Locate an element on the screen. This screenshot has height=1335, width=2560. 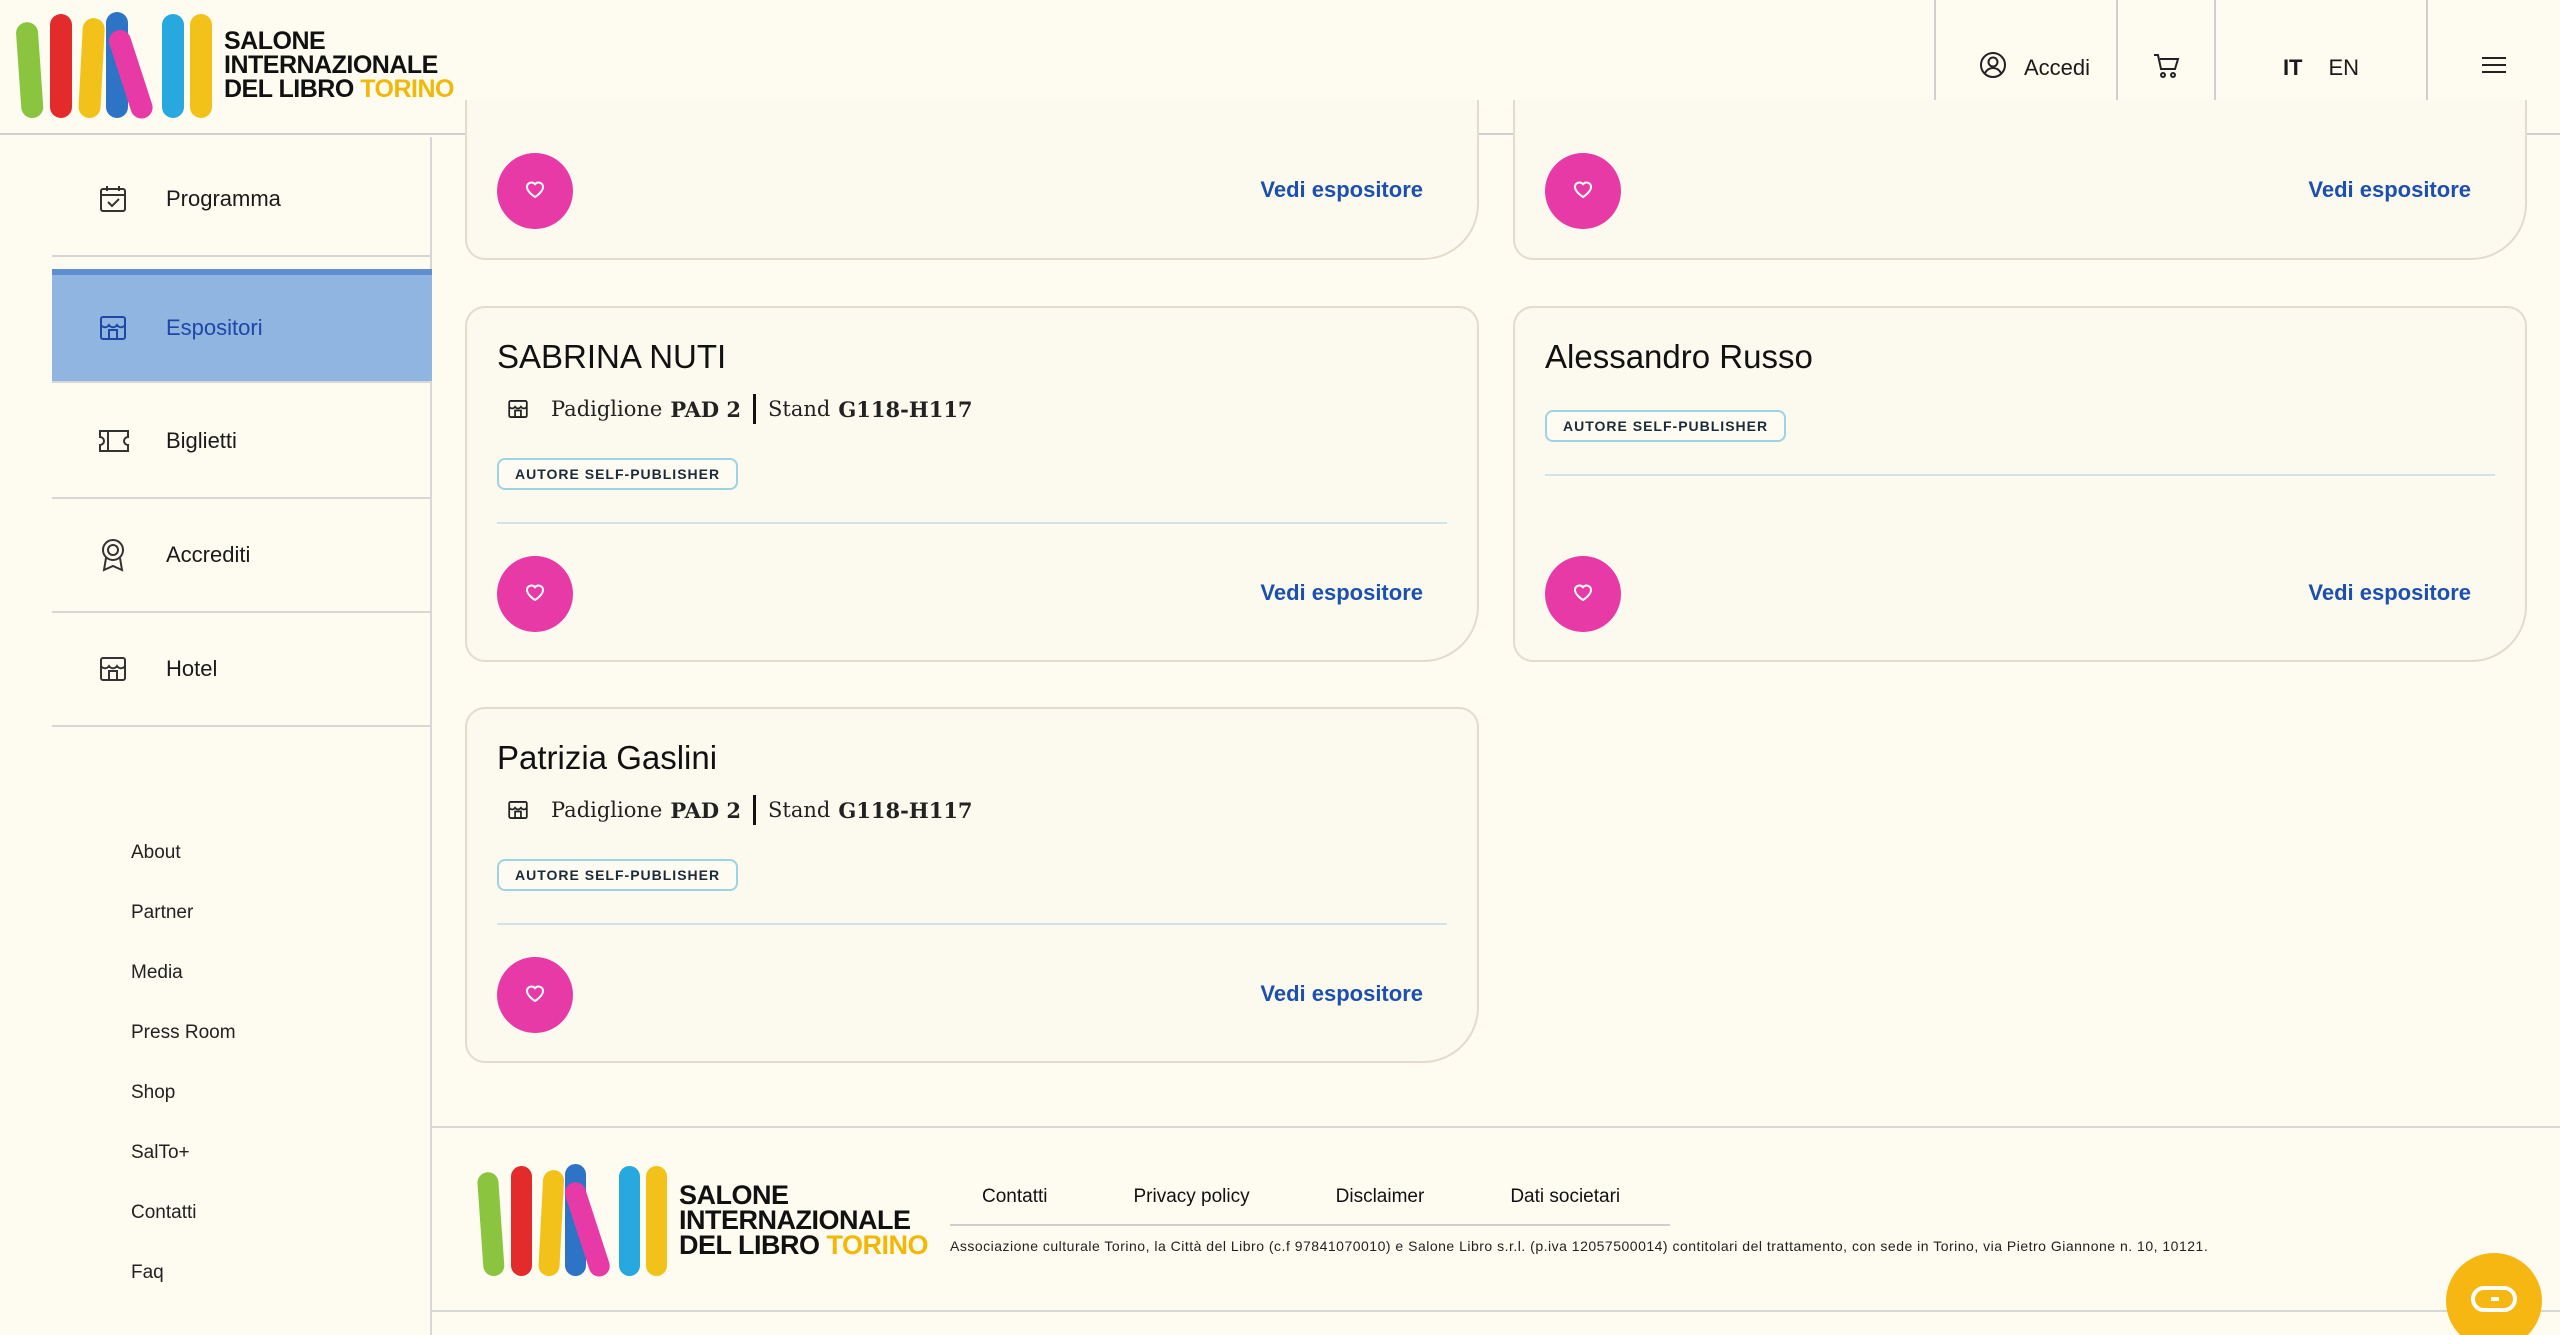
sidebar-link-shop: Shop is located at coordinates (153, 1093).